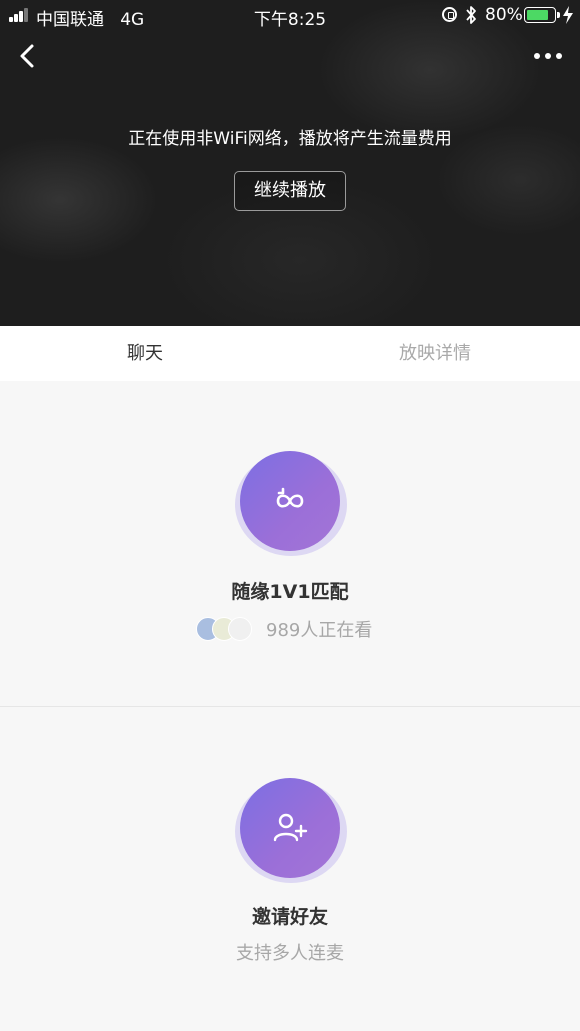 This screenshot has height=1031, width=580. I want to click on watching-count: 989人正在看, so click(319, 630).